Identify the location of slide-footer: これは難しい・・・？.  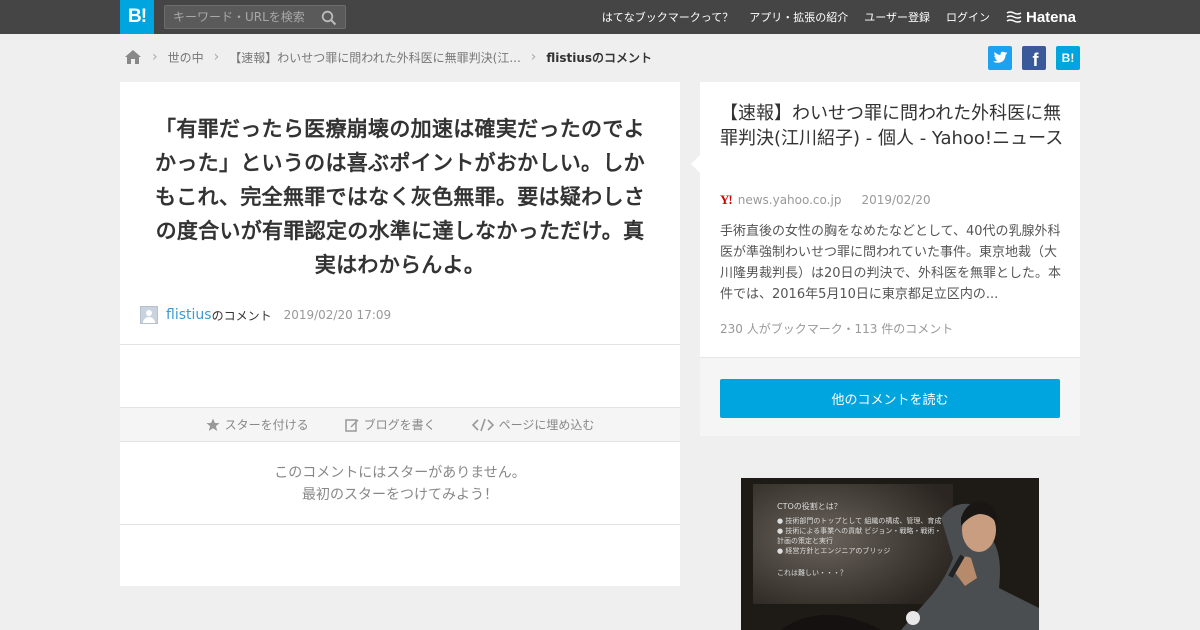
(812, 573).